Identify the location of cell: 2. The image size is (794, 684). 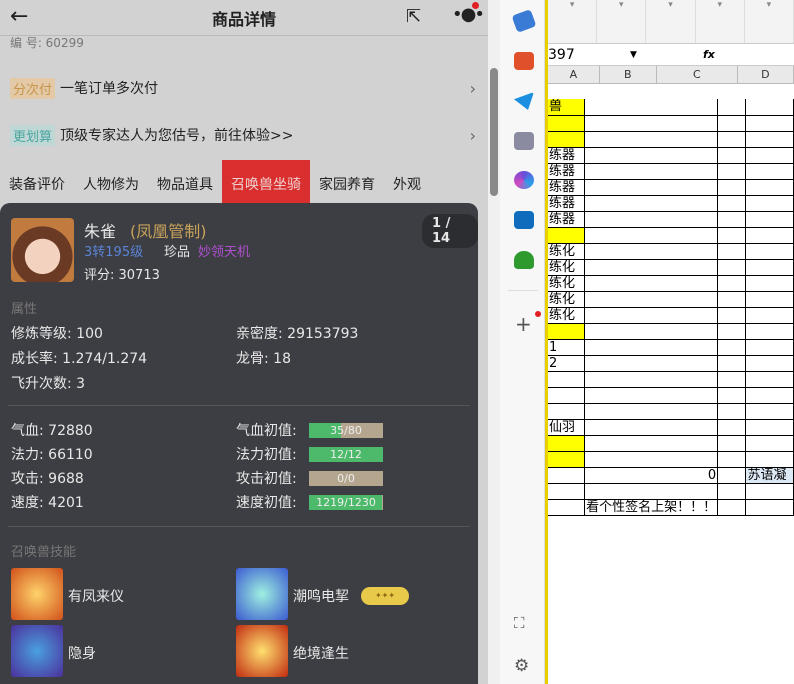
(567, 363).